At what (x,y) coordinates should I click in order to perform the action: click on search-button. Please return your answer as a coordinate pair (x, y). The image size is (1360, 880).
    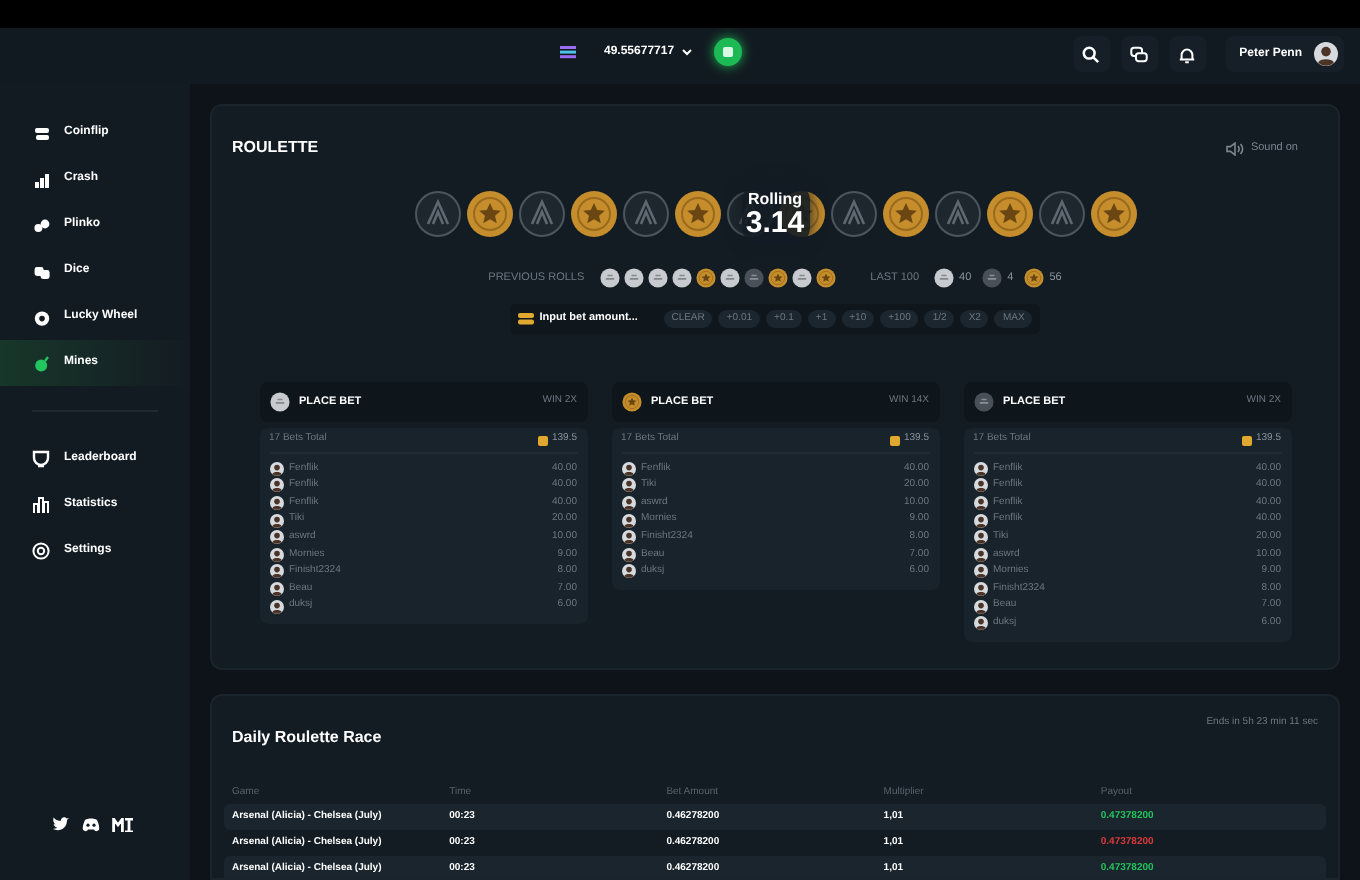
    Looking at the image, I should click on (1091, 54).